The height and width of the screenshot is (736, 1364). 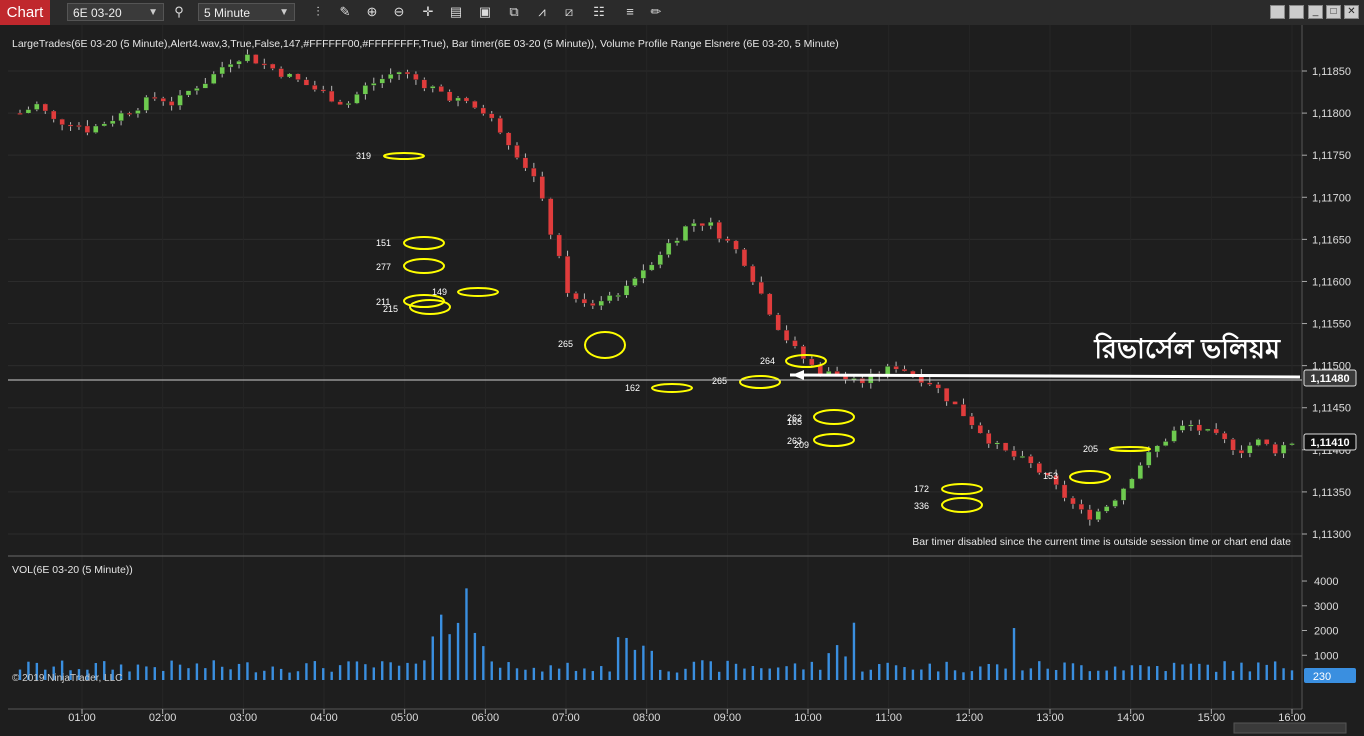 I want to click on align-icon: ≡, so click(x=630, y=12).